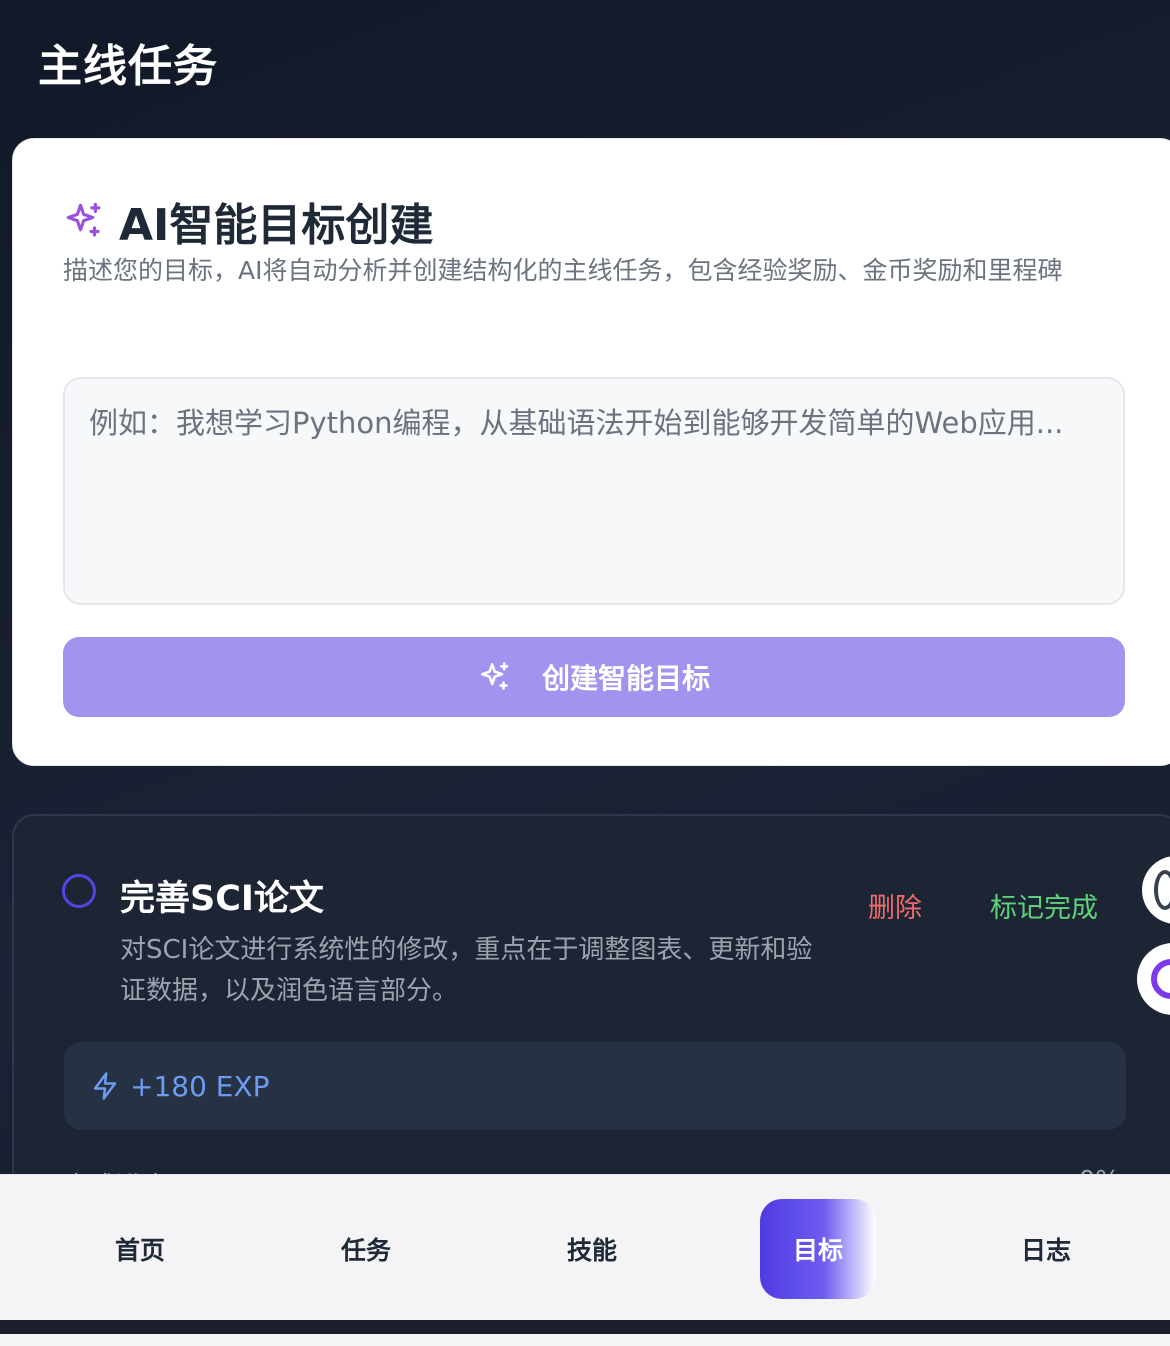 The height and width of the screenshot is (1346, 1170). What do you see at coordinates (222, 899) in the screenshot?
I see `quest-title: 完善SCI论文` at bounding box center [222, 899].